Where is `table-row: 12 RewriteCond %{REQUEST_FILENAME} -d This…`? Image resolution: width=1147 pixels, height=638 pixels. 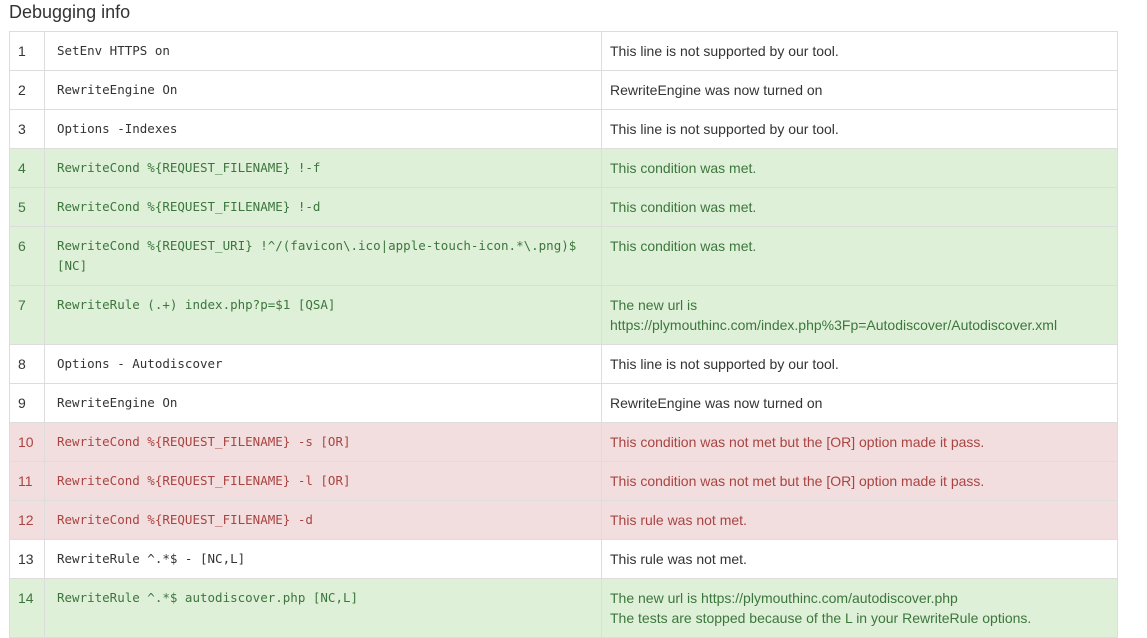
table-row: 12 RewriteCond %{REQUEST_FILENAME} -d This… is located at coordinates (563, 520).